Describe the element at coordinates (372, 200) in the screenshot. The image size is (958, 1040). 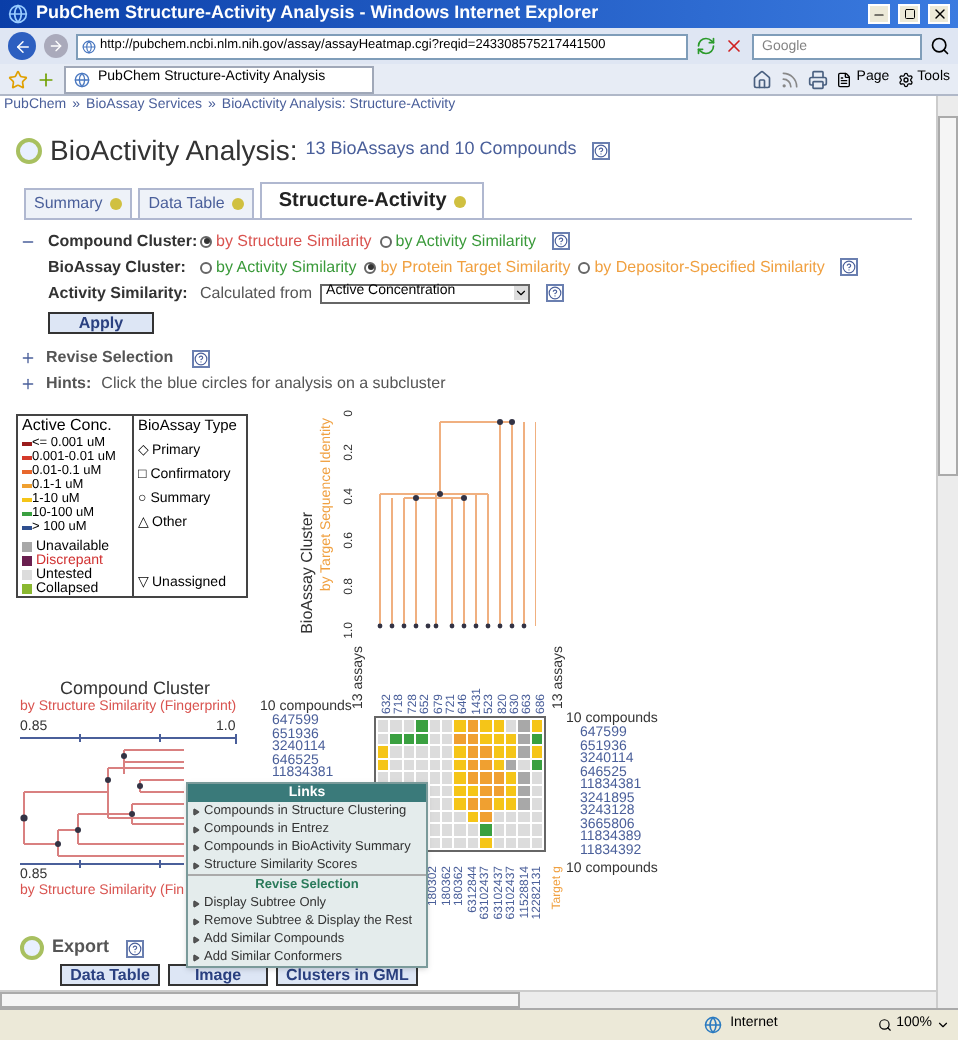
I see `tab: Structure-Activity` at that location.